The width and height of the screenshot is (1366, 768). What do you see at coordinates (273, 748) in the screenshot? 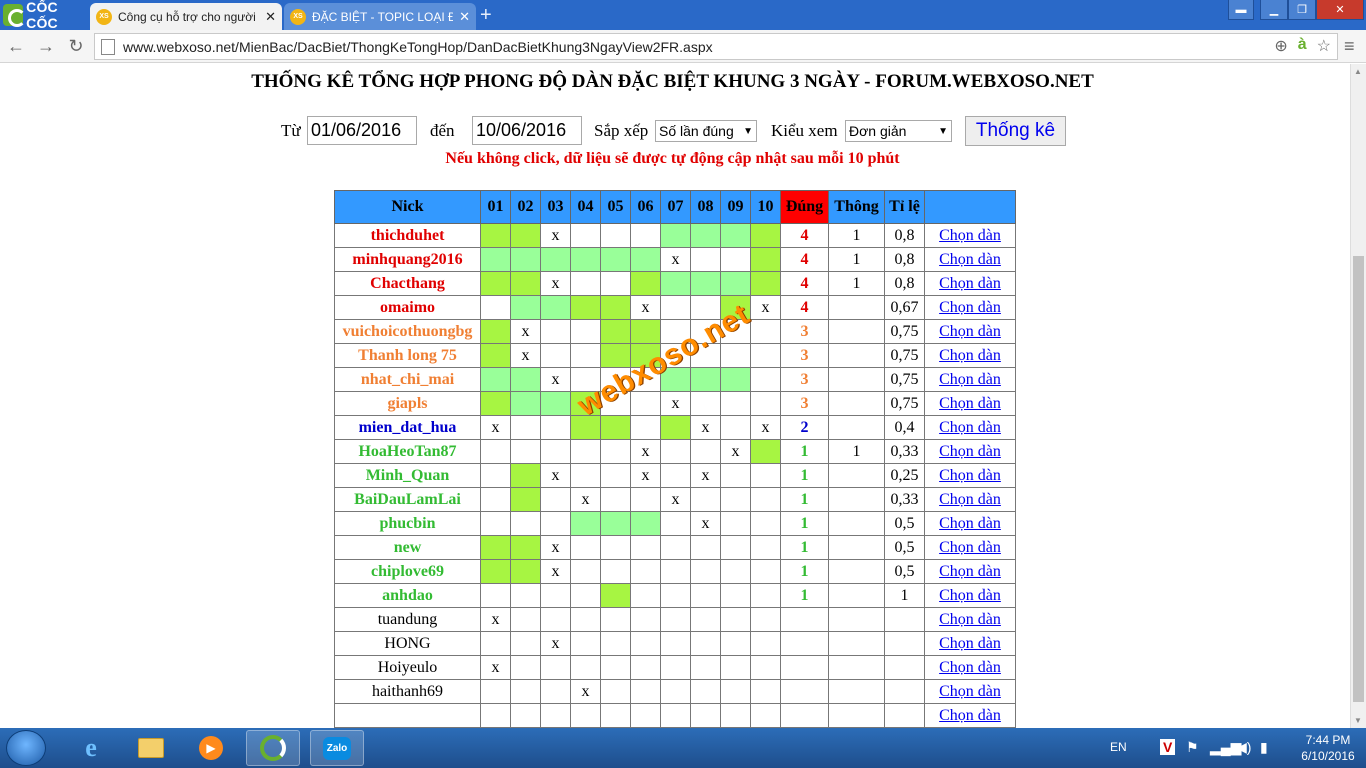
I see `coccoc-browser-icon` at bounding box center [273, 748].